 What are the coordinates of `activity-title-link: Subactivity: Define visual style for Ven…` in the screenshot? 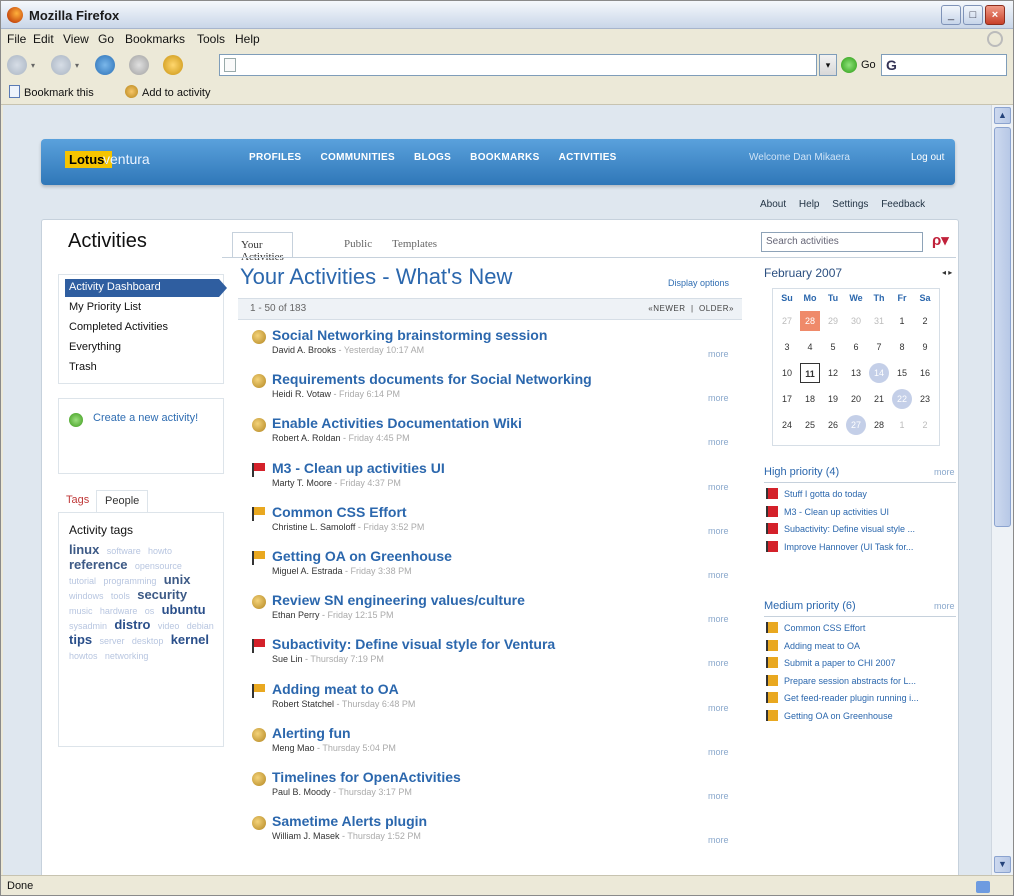 It's located at (413, 644).